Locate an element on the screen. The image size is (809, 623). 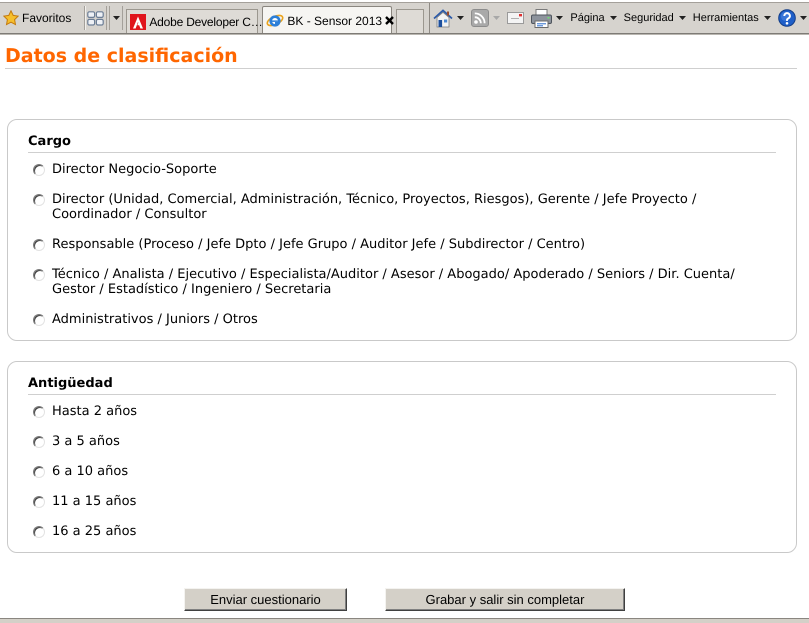
option-label: 11 a 15 años is located at coordinates (414, 501).